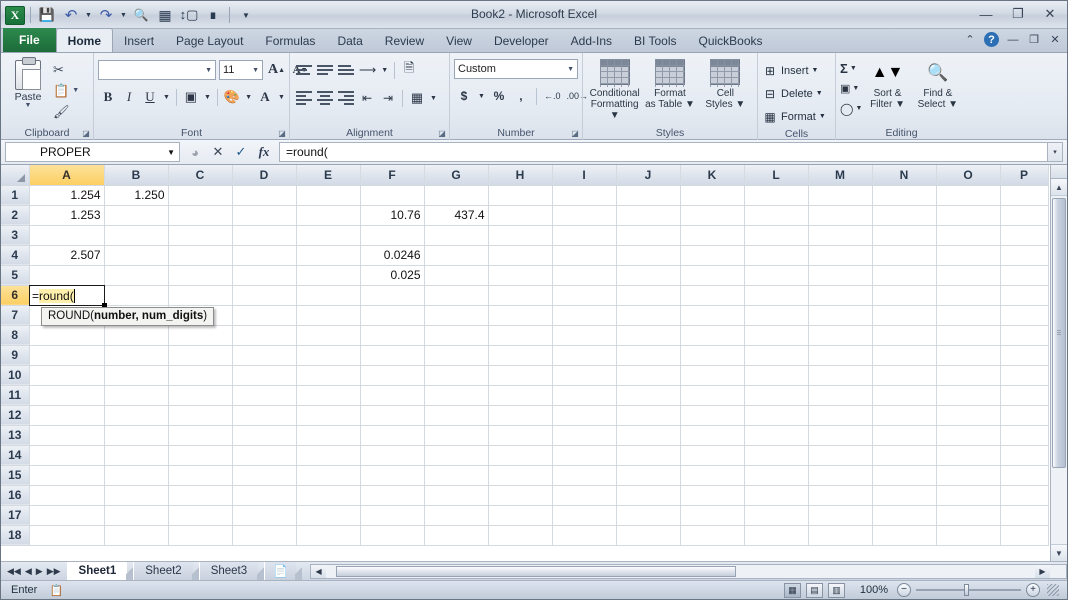  Describe the element at coordinates (1024, 315) in the screenshot. I see `cell-P7` at that location.